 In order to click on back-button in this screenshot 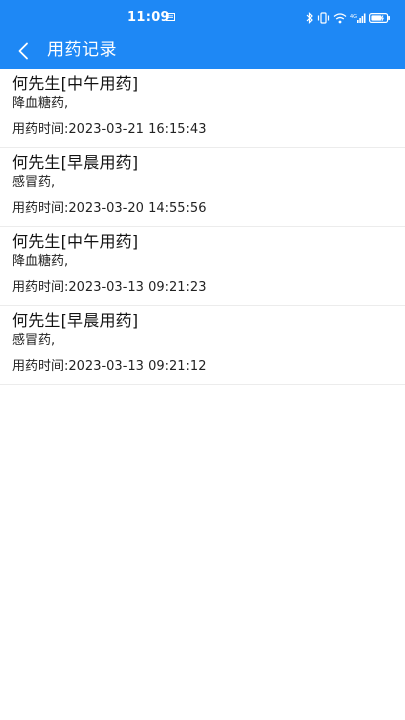, I will do `click(23, 51)`.